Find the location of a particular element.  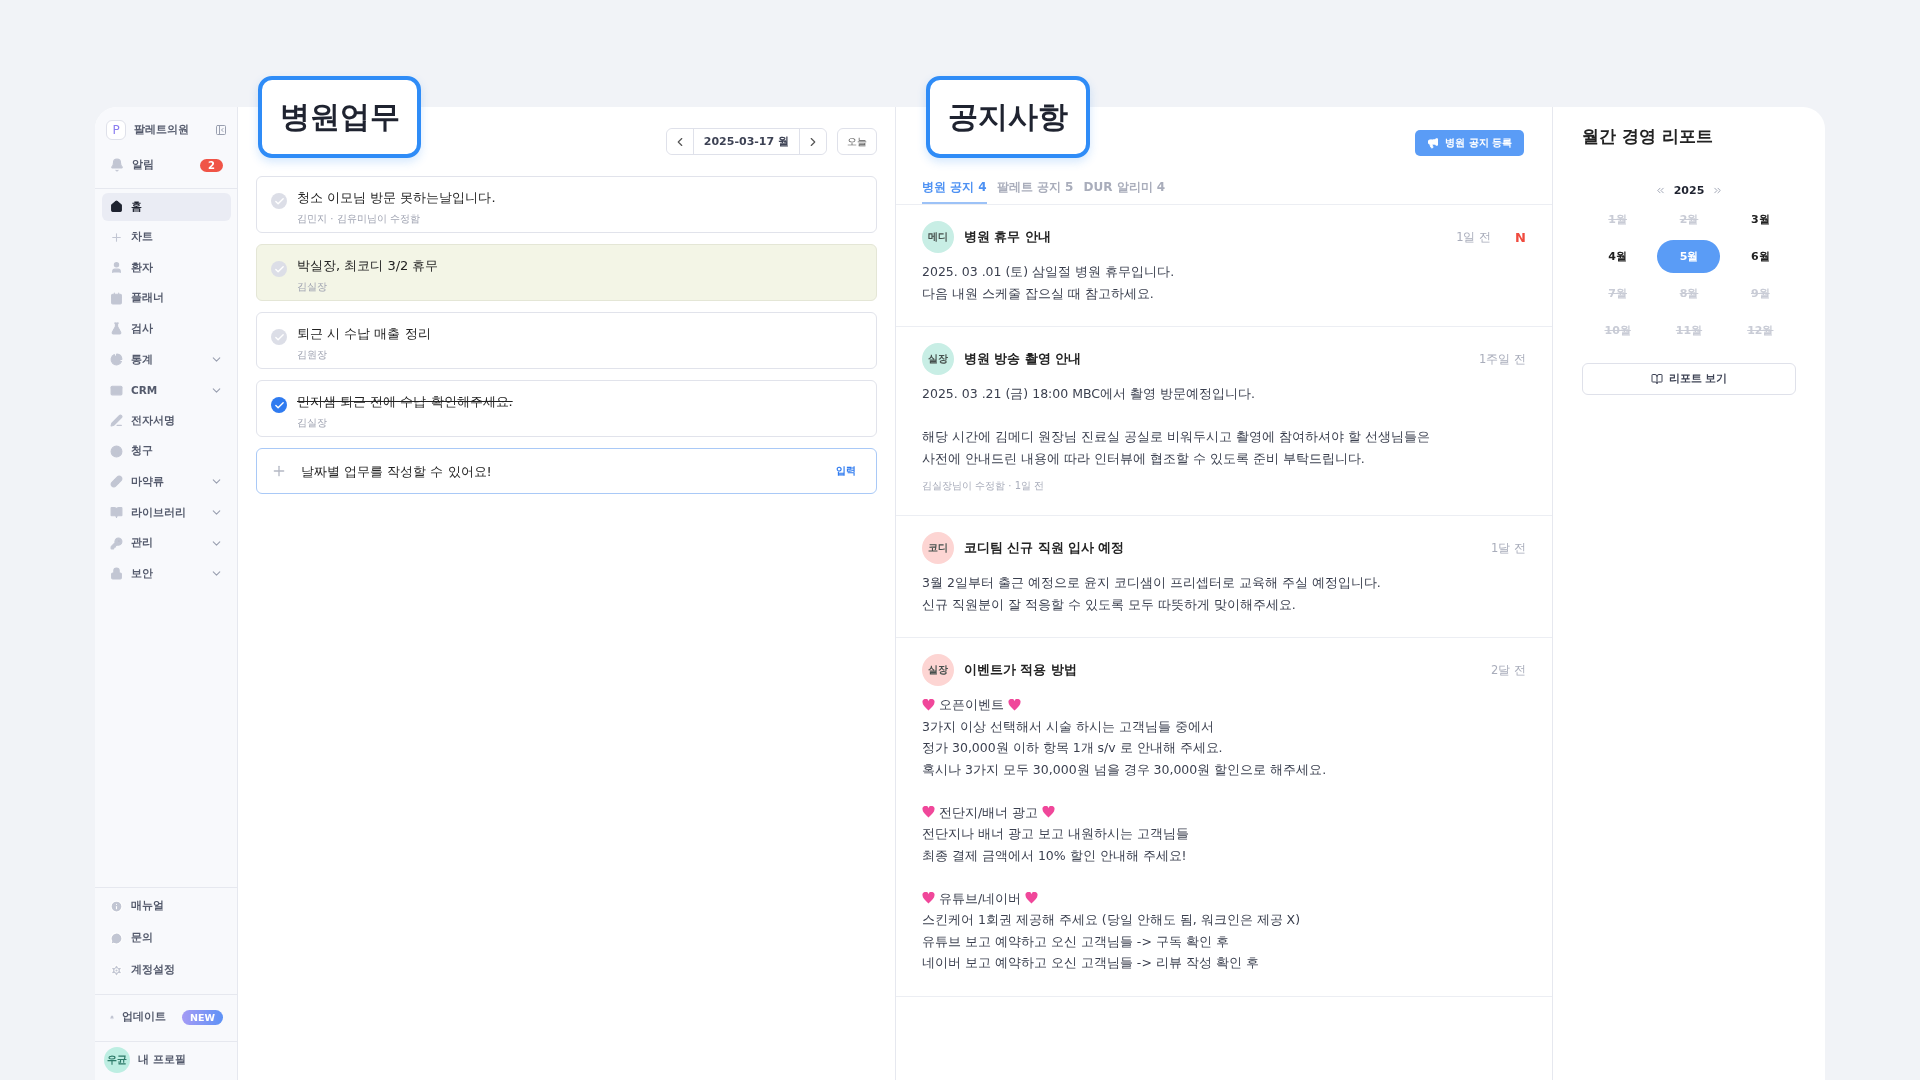

notice-line: 유튜브 보고 예약하고 오신 고객님들 -> 구독 확인 후 is located at coordinates (1075, 941).